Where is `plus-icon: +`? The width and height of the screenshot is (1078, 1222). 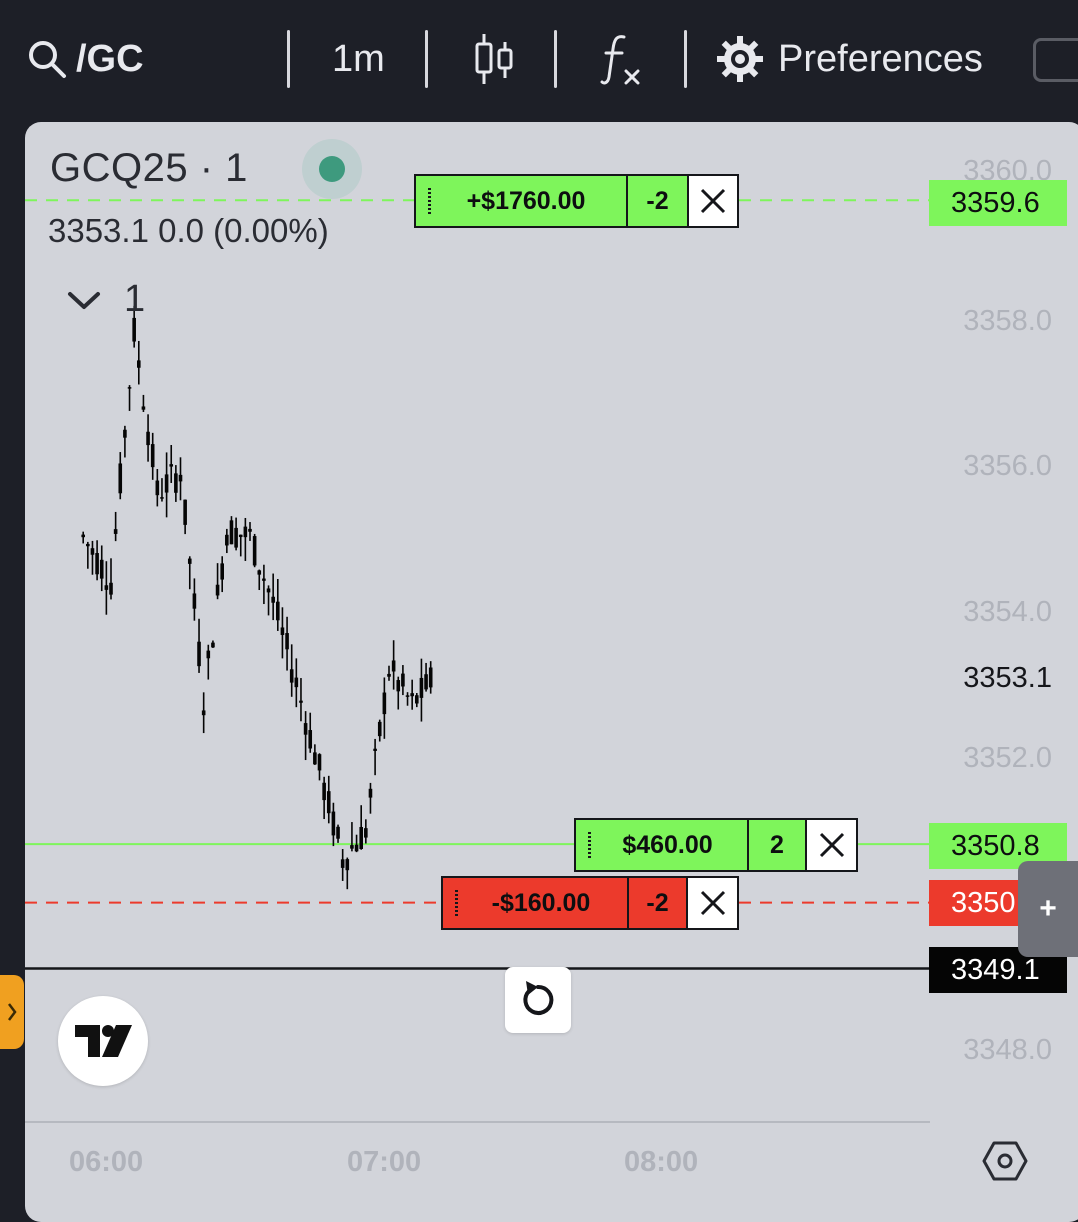
plus-icon: + is located at coordinates (1048, 908).